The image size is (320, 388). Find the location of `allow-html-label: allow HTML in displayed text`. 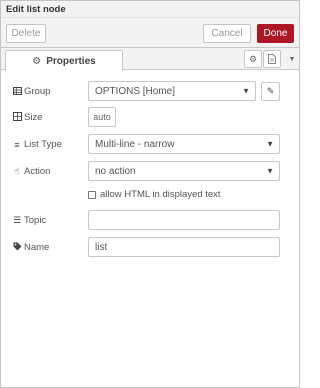

allow-html-label: allow HTML in displayed text is located at coordinates (160, 194).